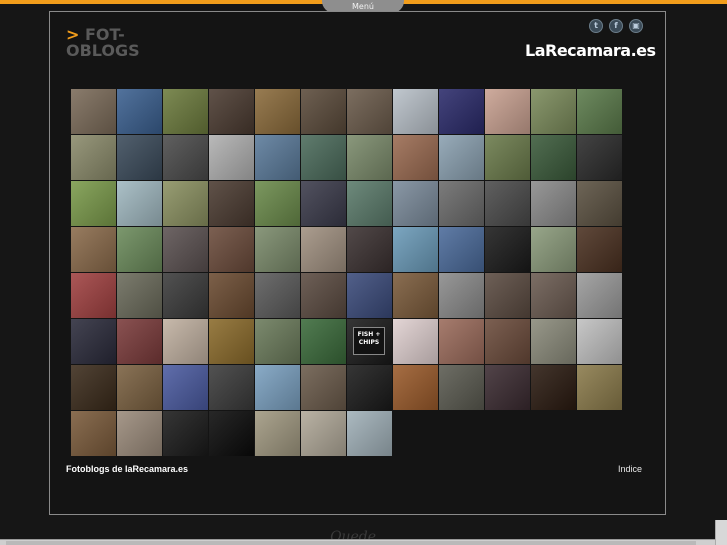  I want to click on horizontal-scrollbar, so click(357, 542).